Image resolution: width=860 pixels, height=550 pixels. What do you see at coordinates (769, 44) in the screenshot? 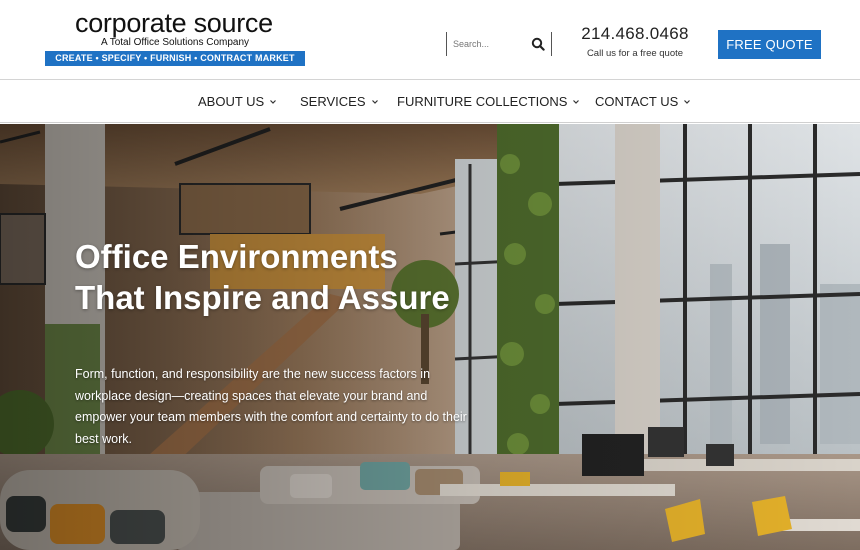
I see `free-quote-button: FREE QUOTE` at bounding box center [769, 44].